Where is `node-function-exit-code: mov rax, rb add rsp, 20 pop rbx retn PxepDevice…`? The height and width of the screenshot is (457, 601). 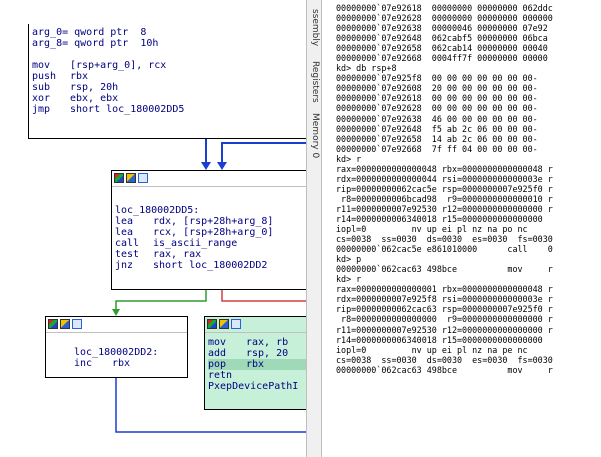
node-function-exit-code: mov rax, rb add rsp, 20 pop rbx retn PxepDevice… is located at coordinates (255, 362).